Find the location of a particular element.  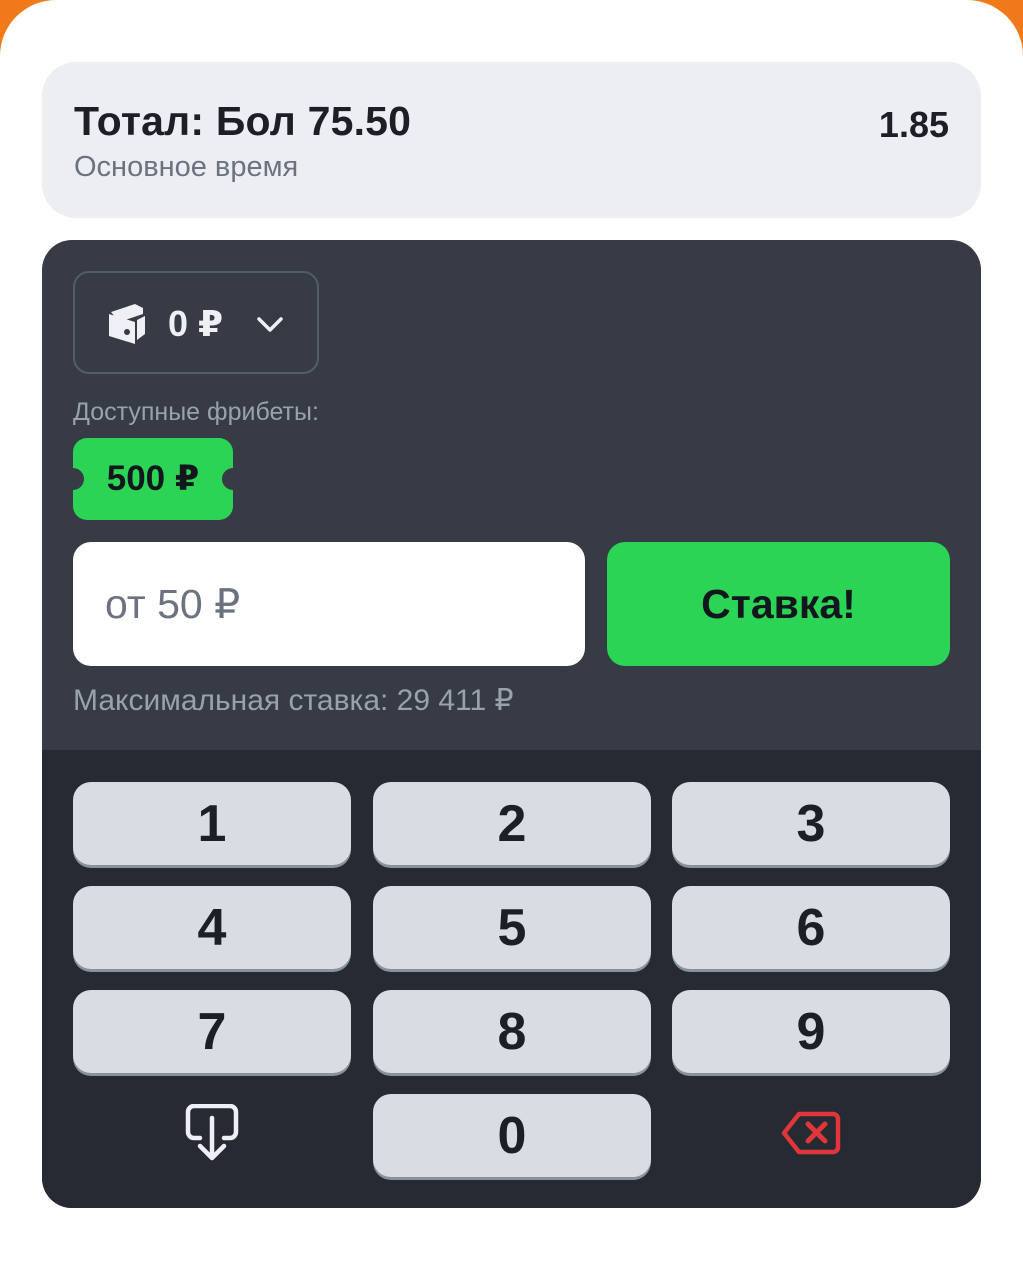

backspace-button is located at coordinates (811, 1135).